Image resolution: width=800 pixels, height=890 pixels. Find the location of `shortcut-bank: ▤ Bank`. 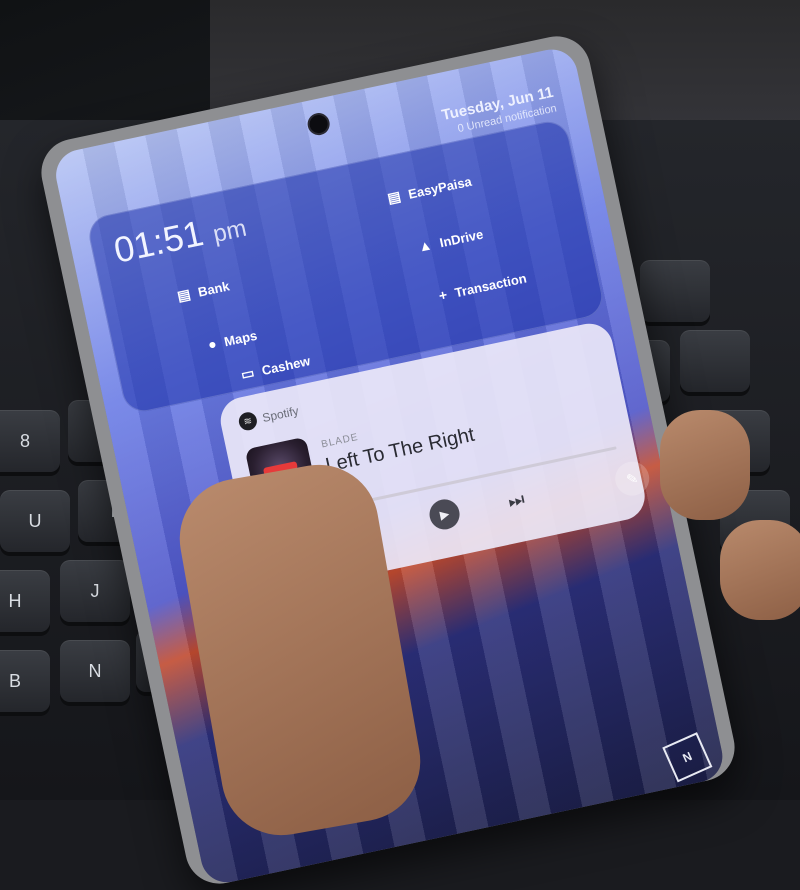

shortcut-bank: ▤ Bank is located at coordinates (203, 291).